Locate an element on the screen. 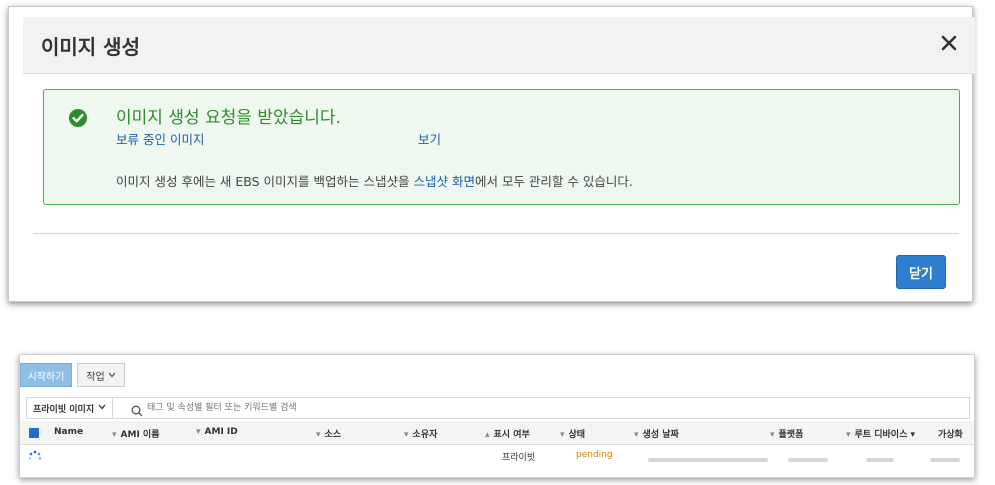  col-visibility: ▴ 표시 여부 is located at coordinates (507, 433).